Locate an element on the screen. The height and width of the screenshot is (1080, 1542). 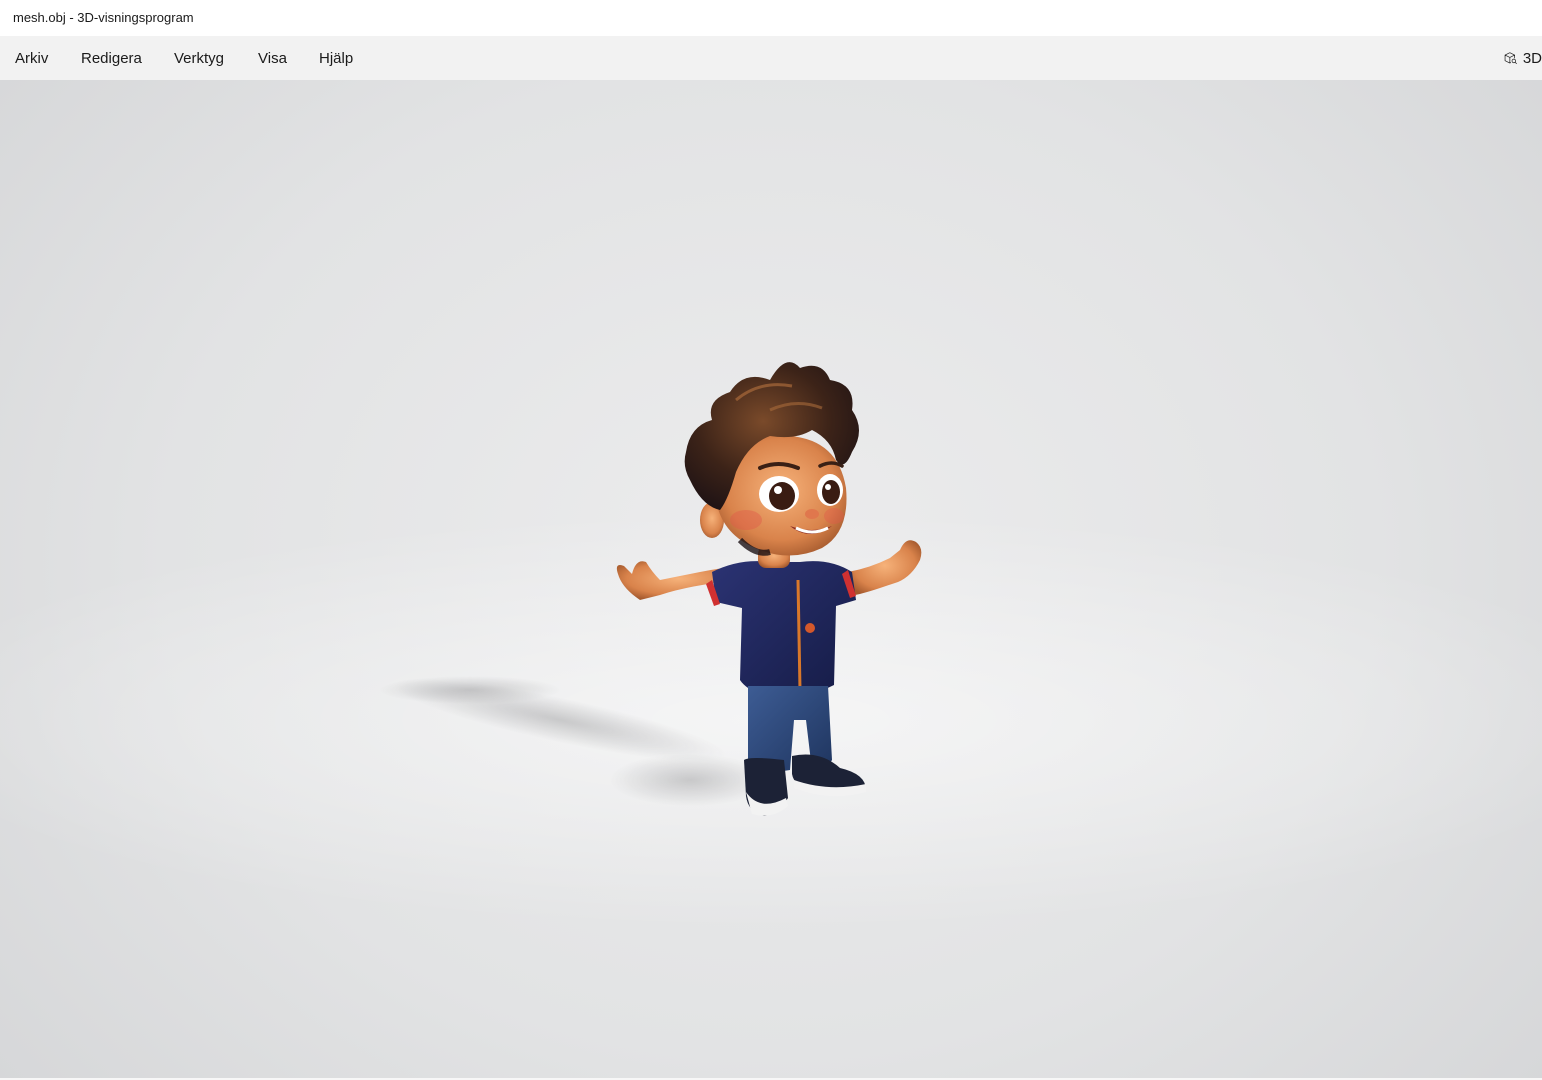
model-right-arm is located at coordinates (885, 568).